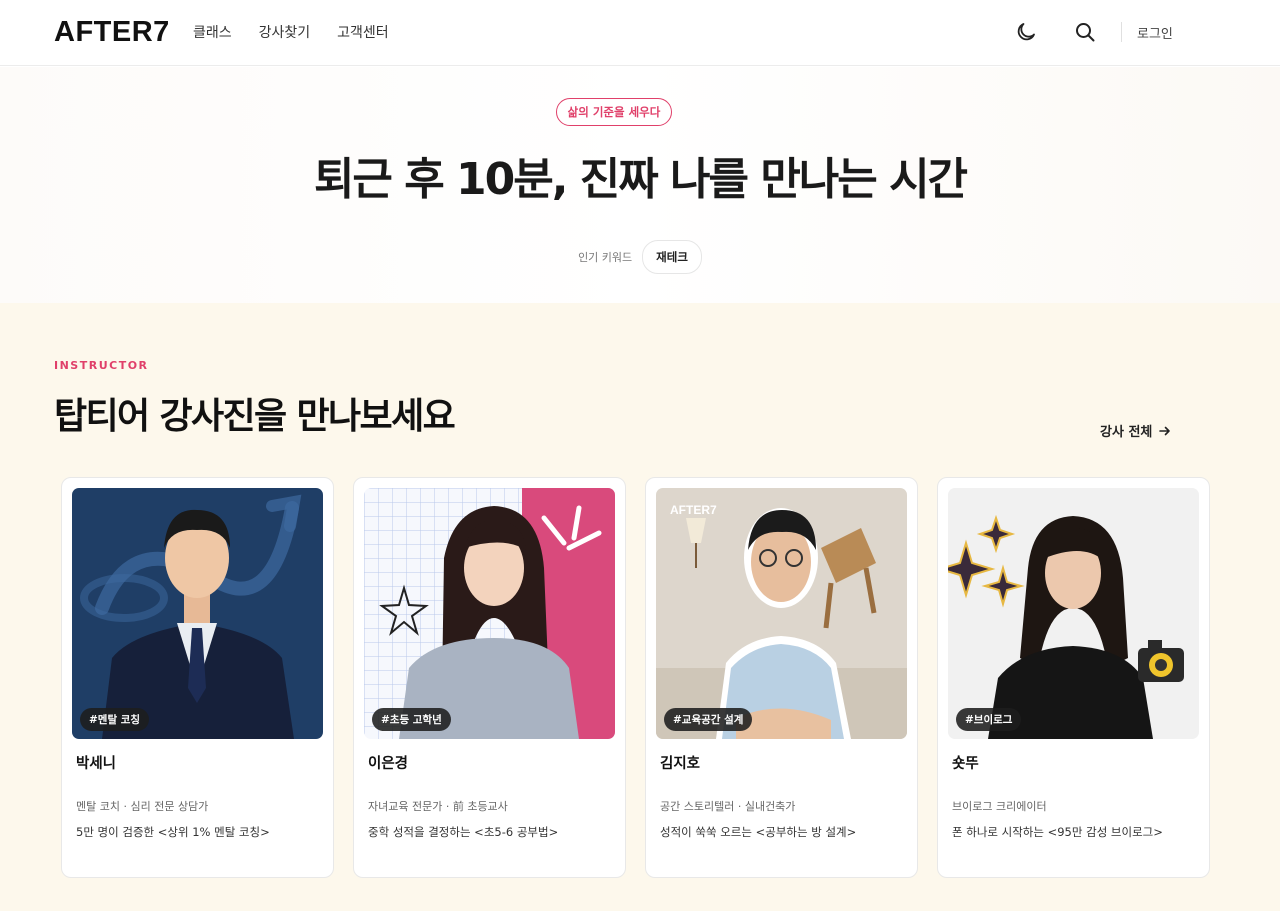 This screenshot has width=1280, height=911. What do you see at coordinates (640, 257) in the screenshot?
I see `popular-keywords: 인기 키워드 재테크` at bounding box center [640, 257].